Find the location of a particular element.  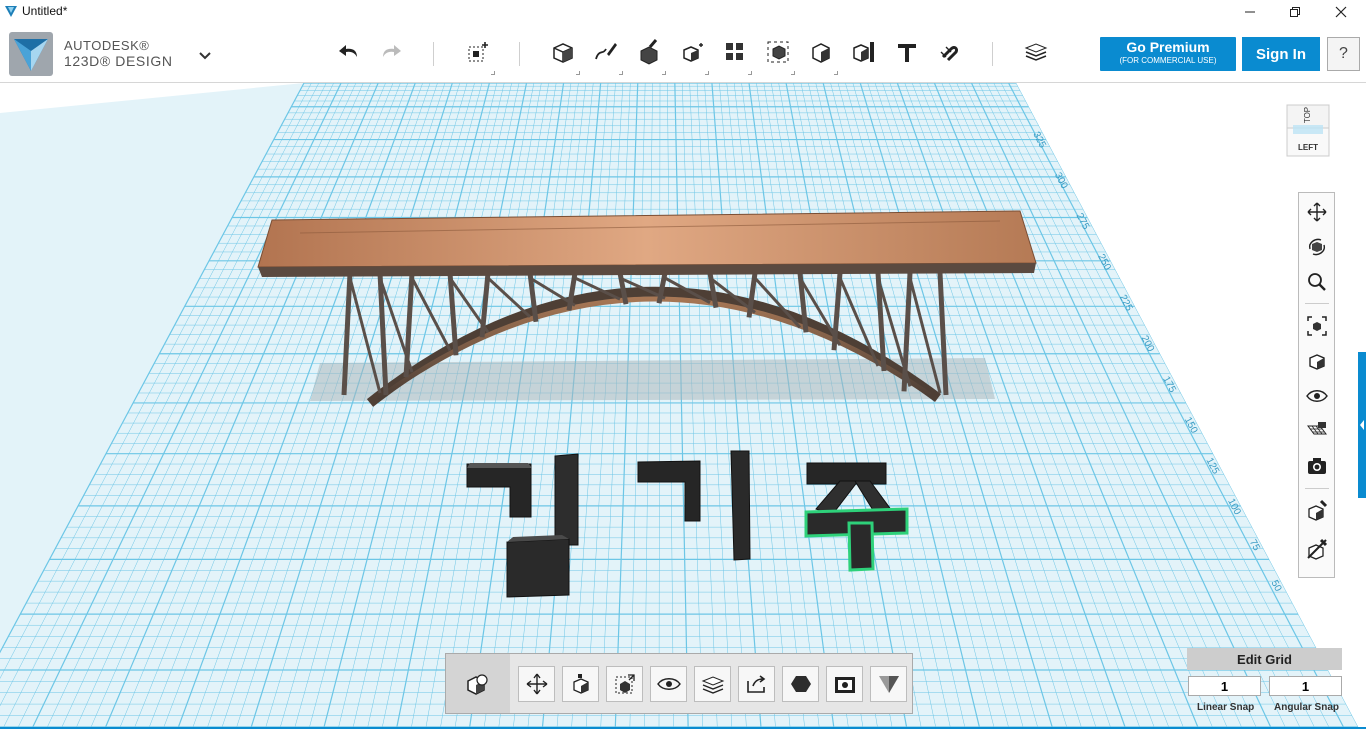

construct-button is located at coordinates (606, 55).